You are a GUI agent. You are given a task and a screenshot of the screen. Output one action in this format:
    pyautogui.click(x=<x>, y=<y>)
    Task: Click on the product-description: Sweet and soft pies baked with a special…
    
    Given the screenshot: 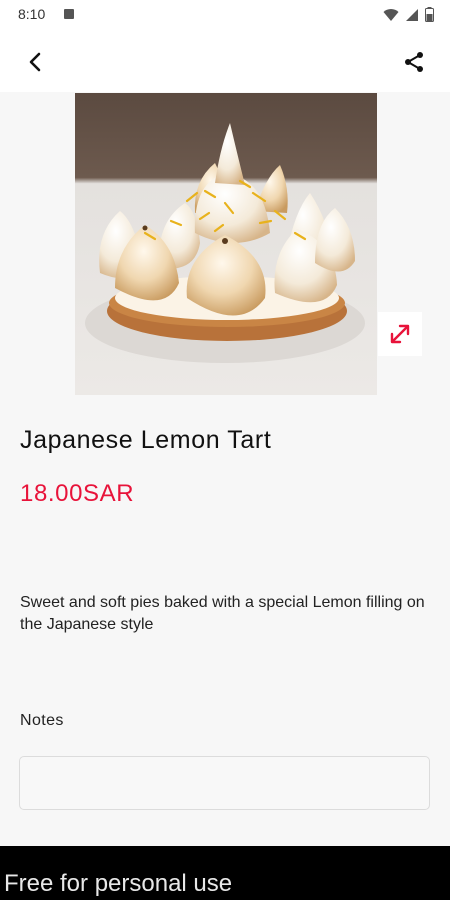 What is the action you would take?
    pyautogui.click(x=222, y=613)
    